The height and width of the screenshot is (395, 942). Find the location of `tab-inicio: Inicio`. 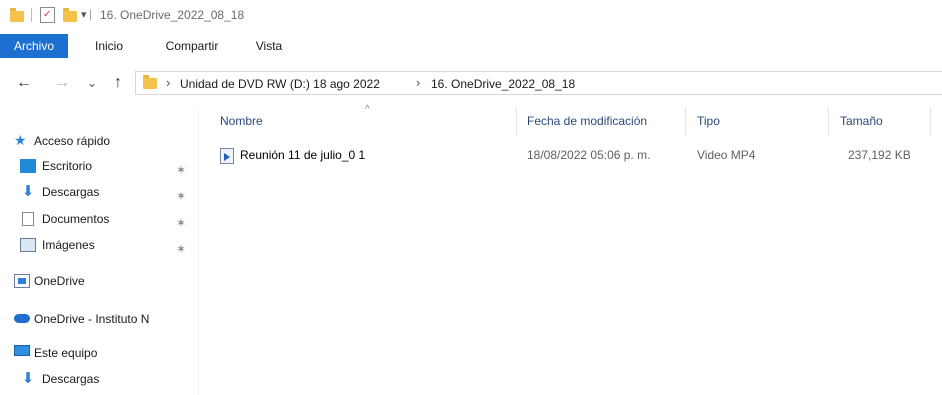

tab-inicio: Inicio is located at coordinates (109, 46).